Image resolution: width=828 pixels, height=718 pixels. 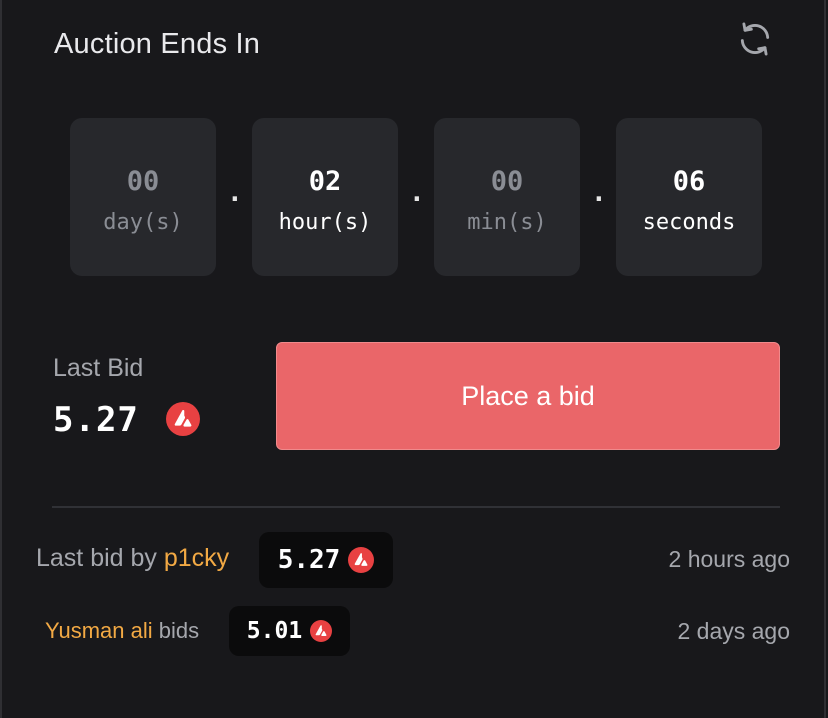 What do you see at coordinates (176, 630) in the screenshot?
I see `bid-history-suffix: bids` at bounding box center [176, 630].